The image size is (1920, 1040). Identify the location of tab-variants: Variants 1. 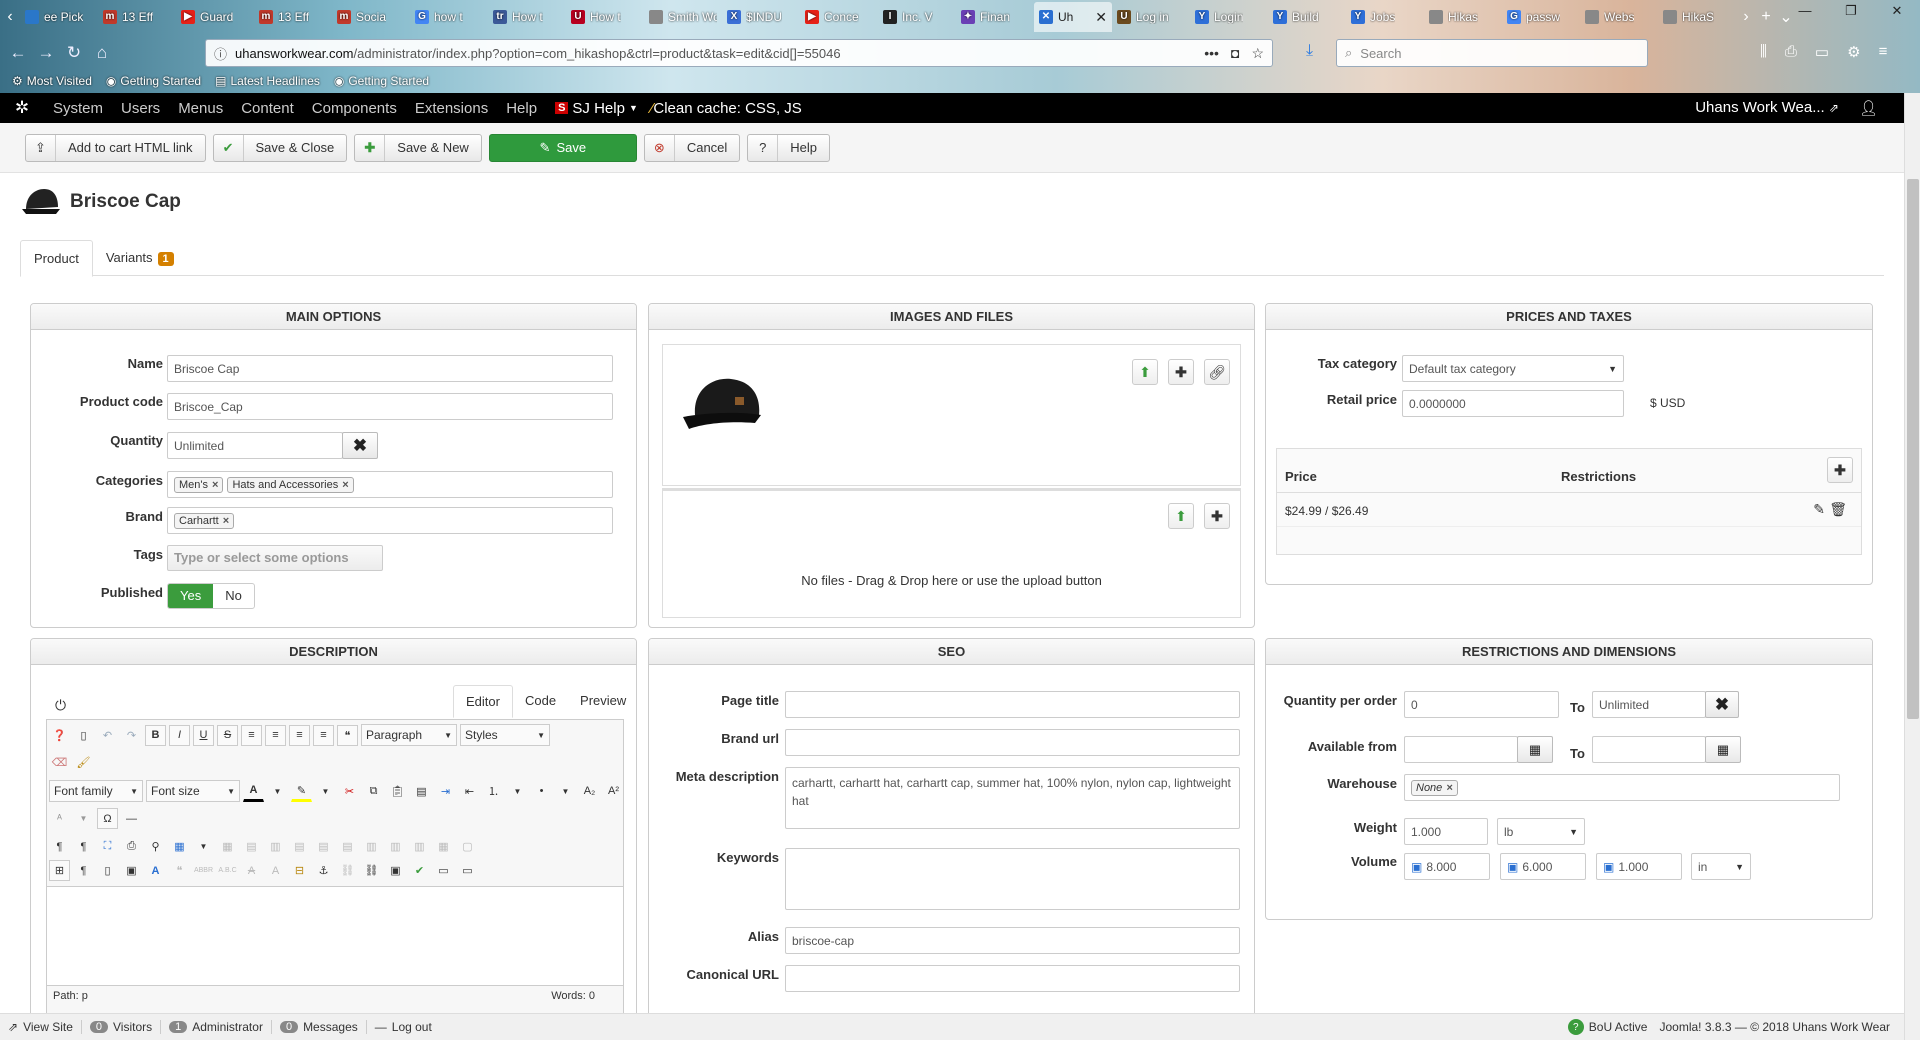
(140, 258).